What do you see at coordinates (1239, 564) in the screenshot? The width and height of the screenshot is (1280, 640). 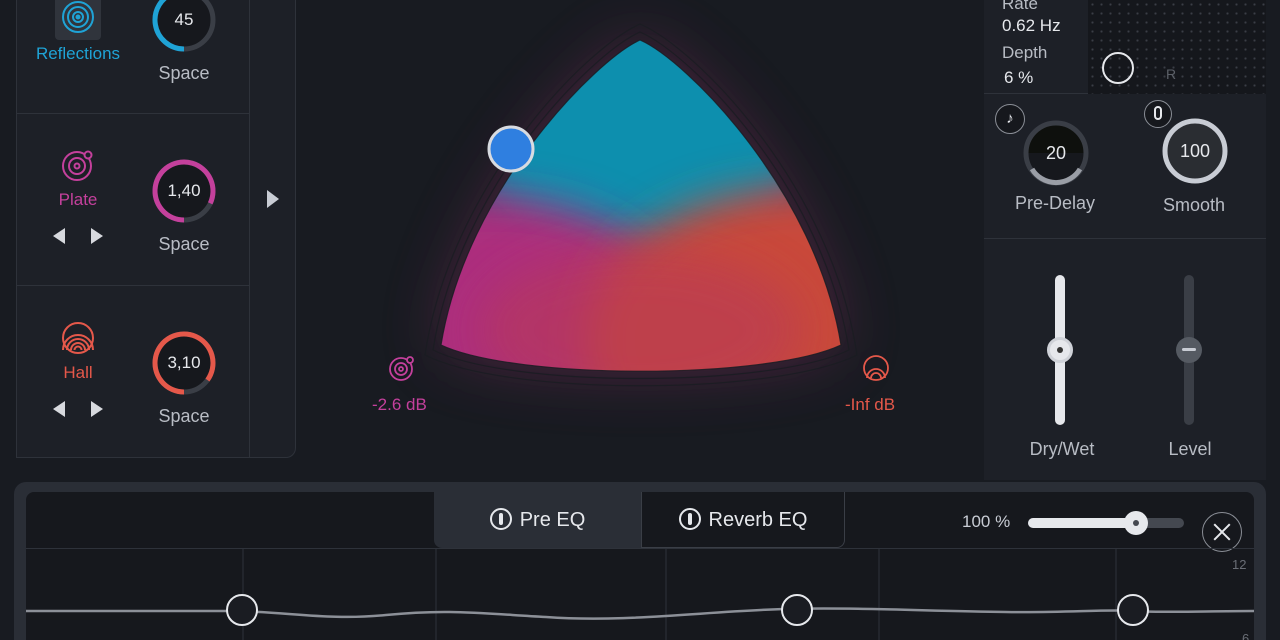 I see `eq-scale-top: 12` at bounding box center [1239, 564].